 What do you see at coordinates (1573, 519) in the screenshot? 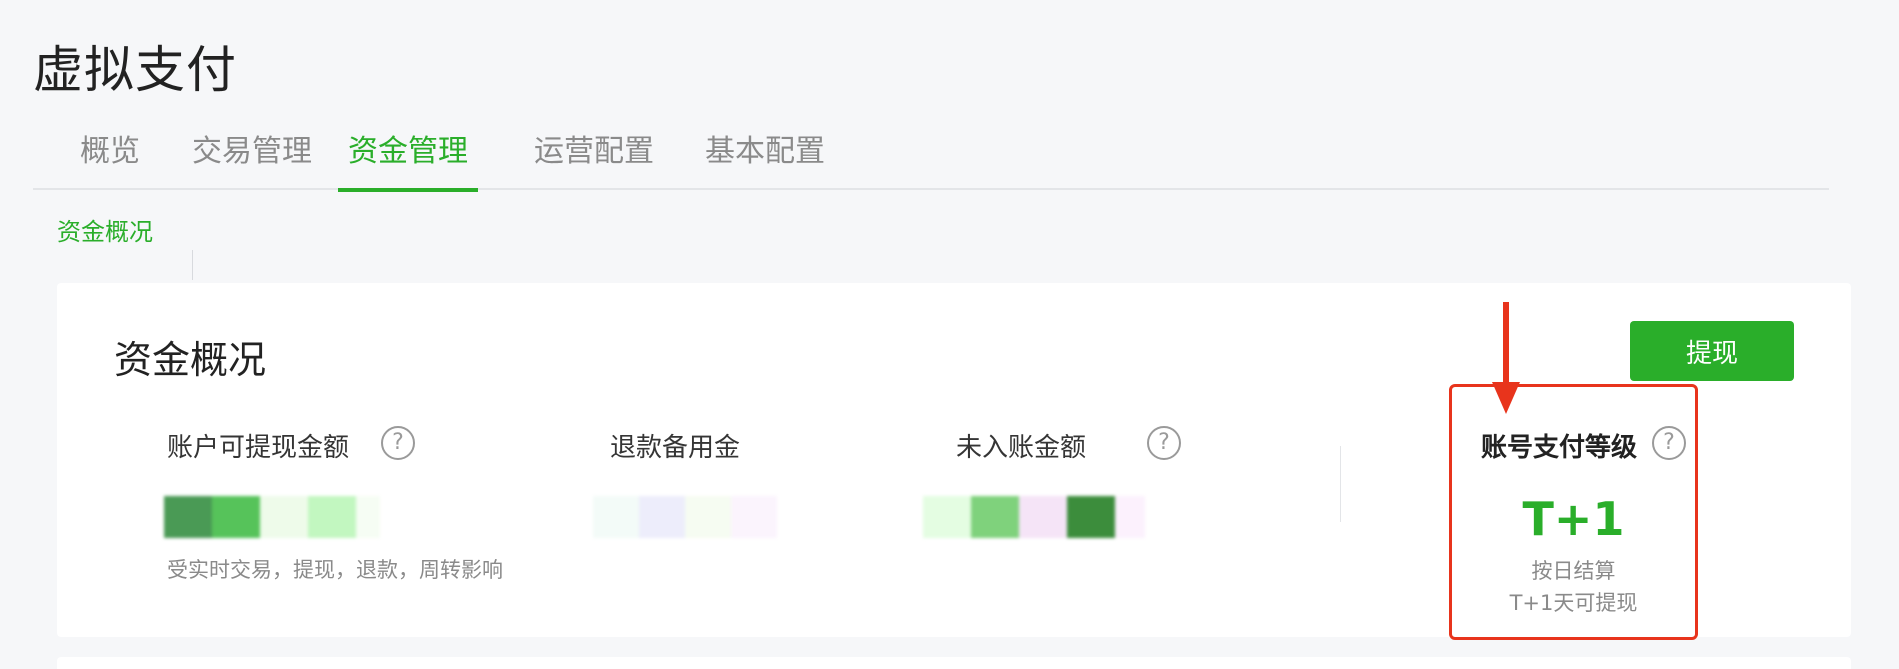
I see `pay-level-value: T+1` at bounding box center [1573, 519].